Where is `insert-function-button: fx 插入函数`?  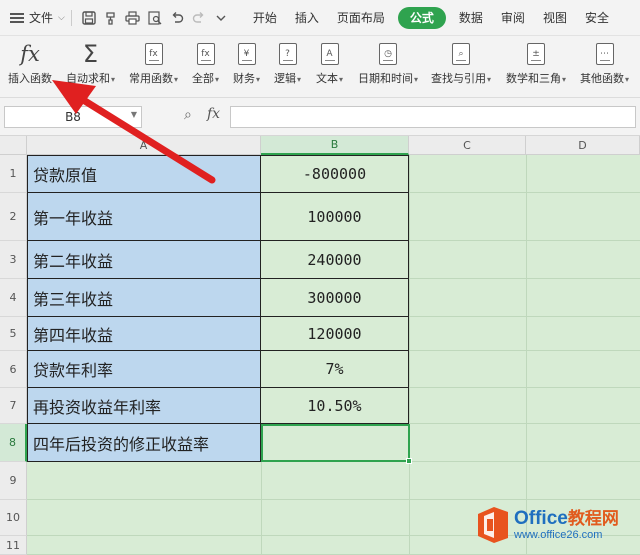 insert-function-button: fx 插入函数 is located at coordinates (30, 63).